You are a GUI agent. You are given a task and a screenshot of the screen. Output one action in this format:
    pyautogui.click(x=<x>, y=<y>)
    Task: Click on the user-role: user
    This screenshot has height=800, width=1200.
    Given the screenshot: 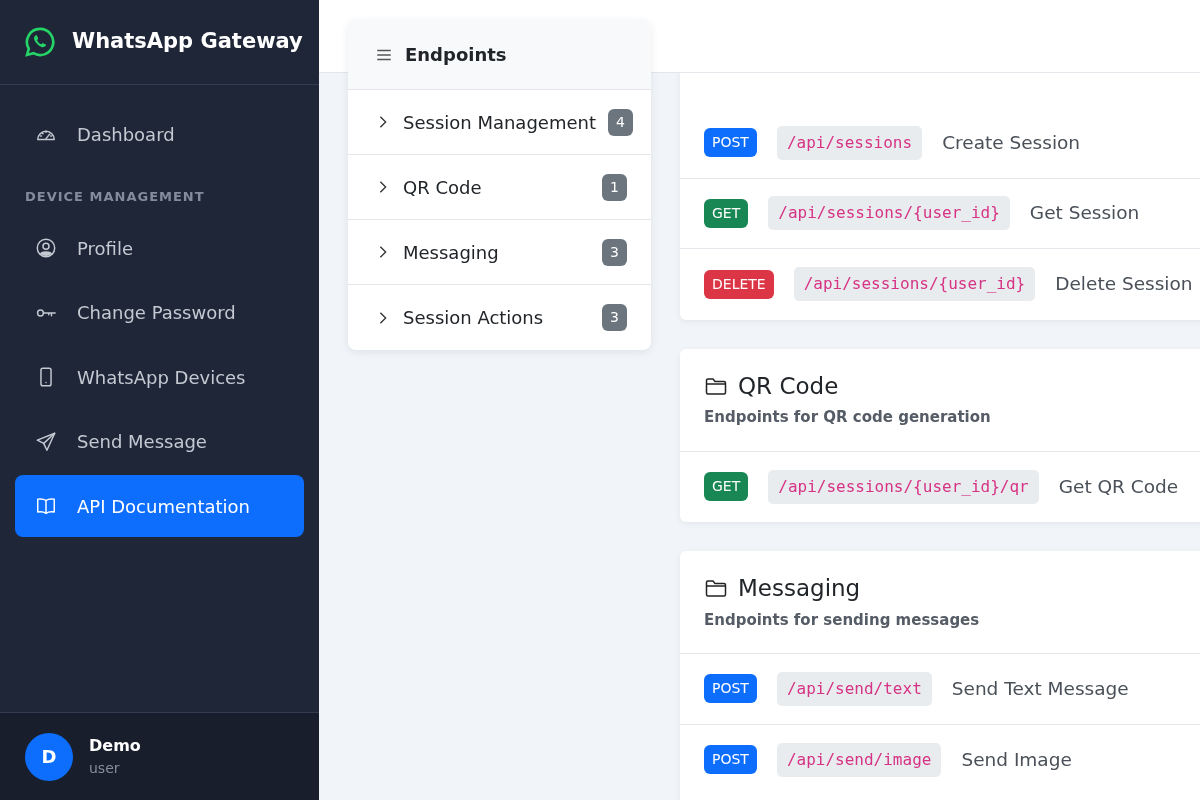 What is the action you would take?
    pyautogui.click(x=105, y=768)
    